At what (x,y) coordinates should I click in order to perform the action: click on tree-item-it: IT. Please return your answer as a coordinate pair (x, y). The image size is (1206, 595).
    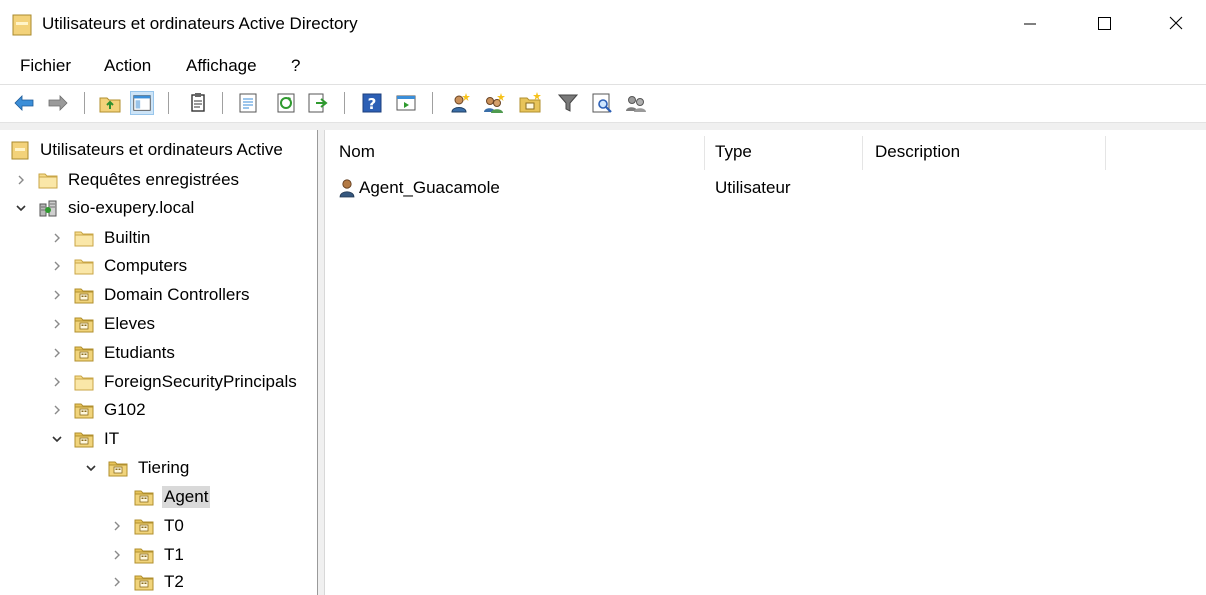
    Looking at the image, I should click on (85, 439).